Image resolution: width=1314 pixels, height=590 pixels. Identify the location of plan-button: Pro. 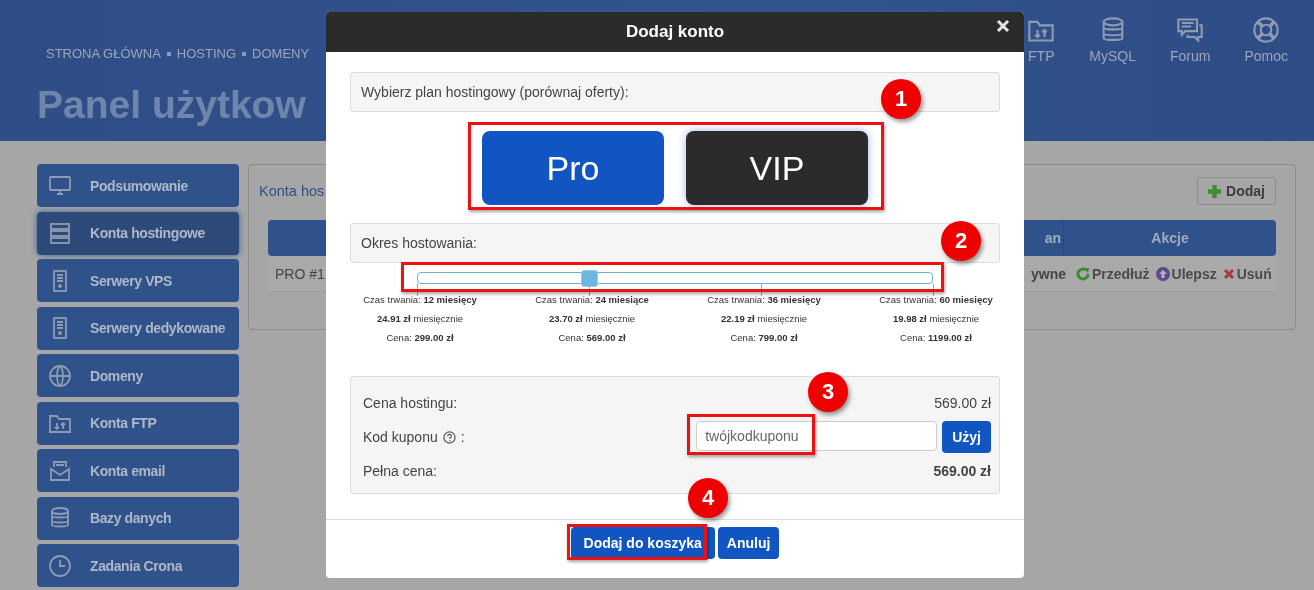
(573, 168).